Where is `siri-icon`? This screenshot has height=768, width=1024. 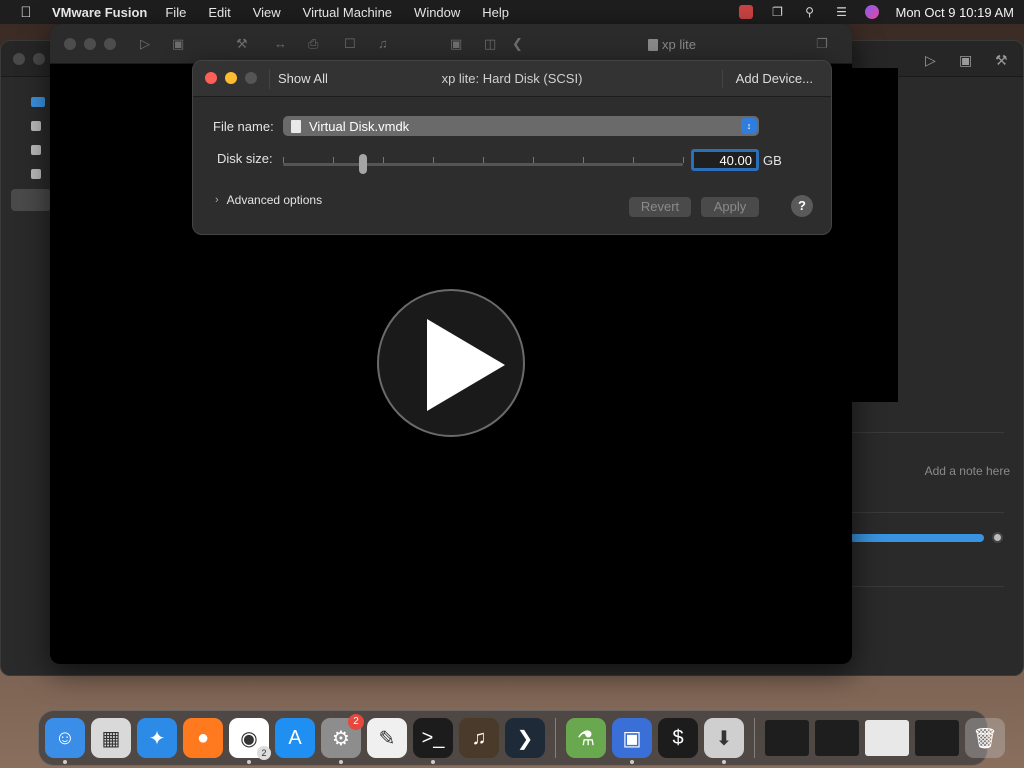
siri-icon is located at coordinates (872, 12).